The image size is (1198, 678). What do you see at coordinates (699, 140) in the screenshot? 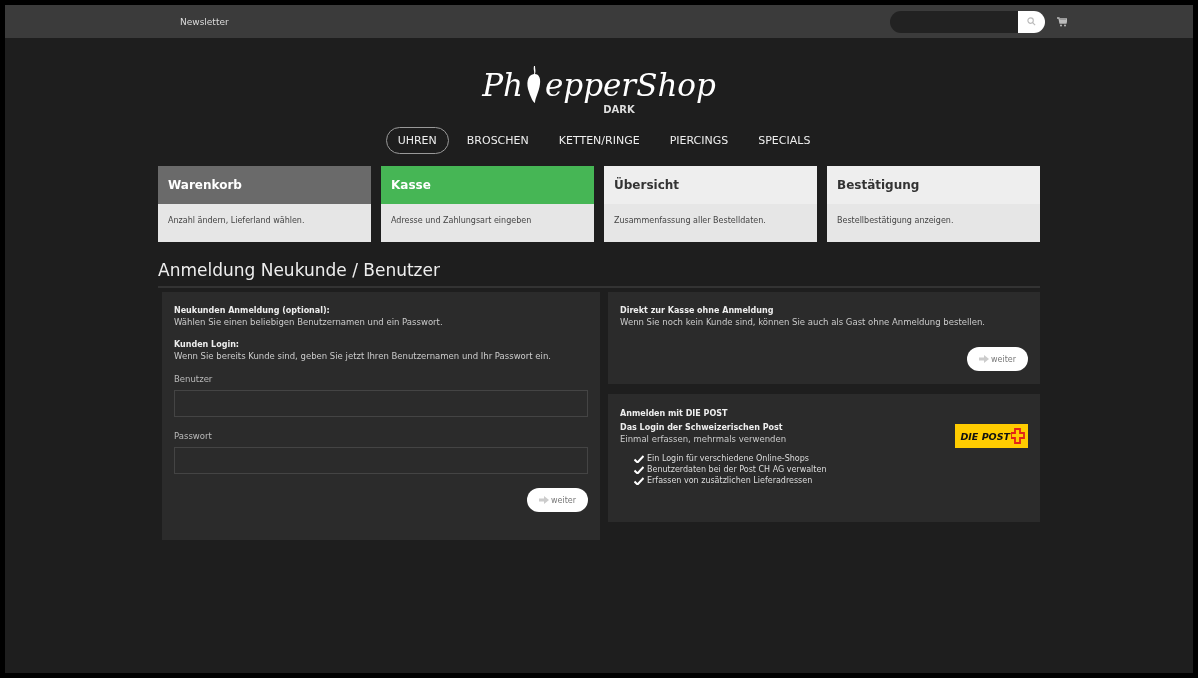
I see `nav-item: PIERCINGS` at bounding box center [699, 140].